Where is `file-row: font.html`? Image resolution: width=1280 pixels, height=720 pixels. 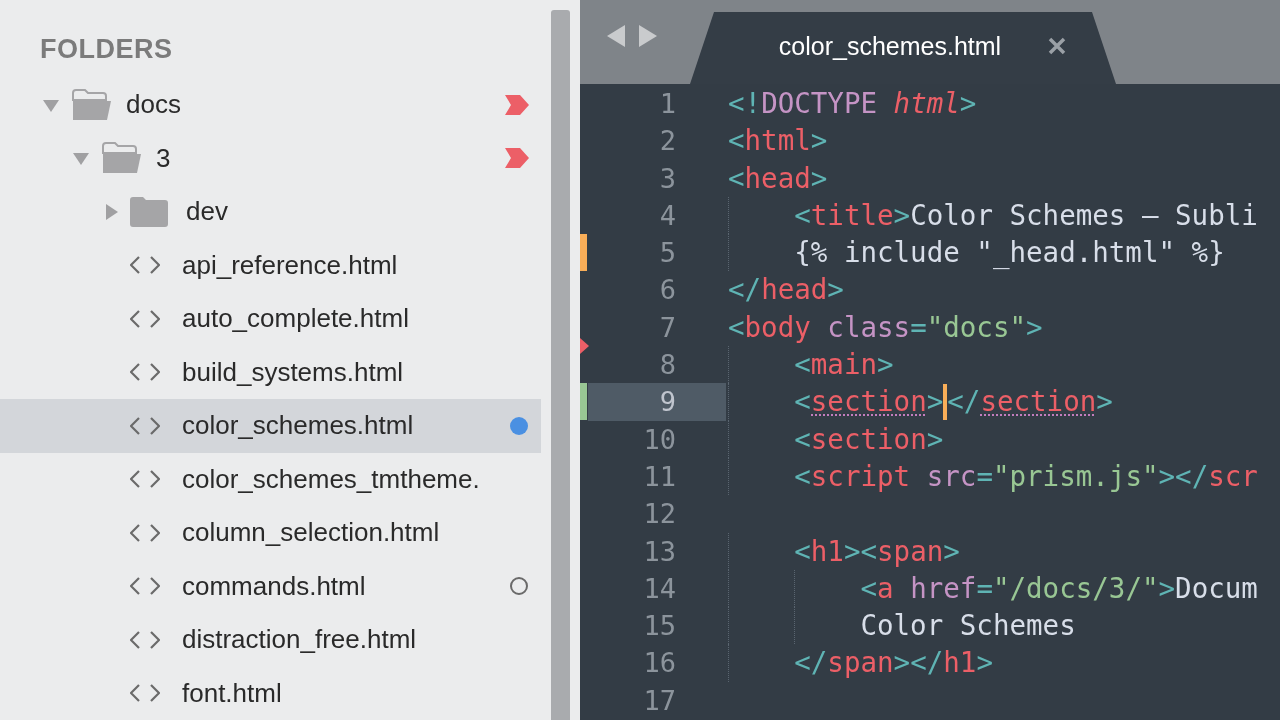
file-row: font.html is located at coordinates (270, 693).